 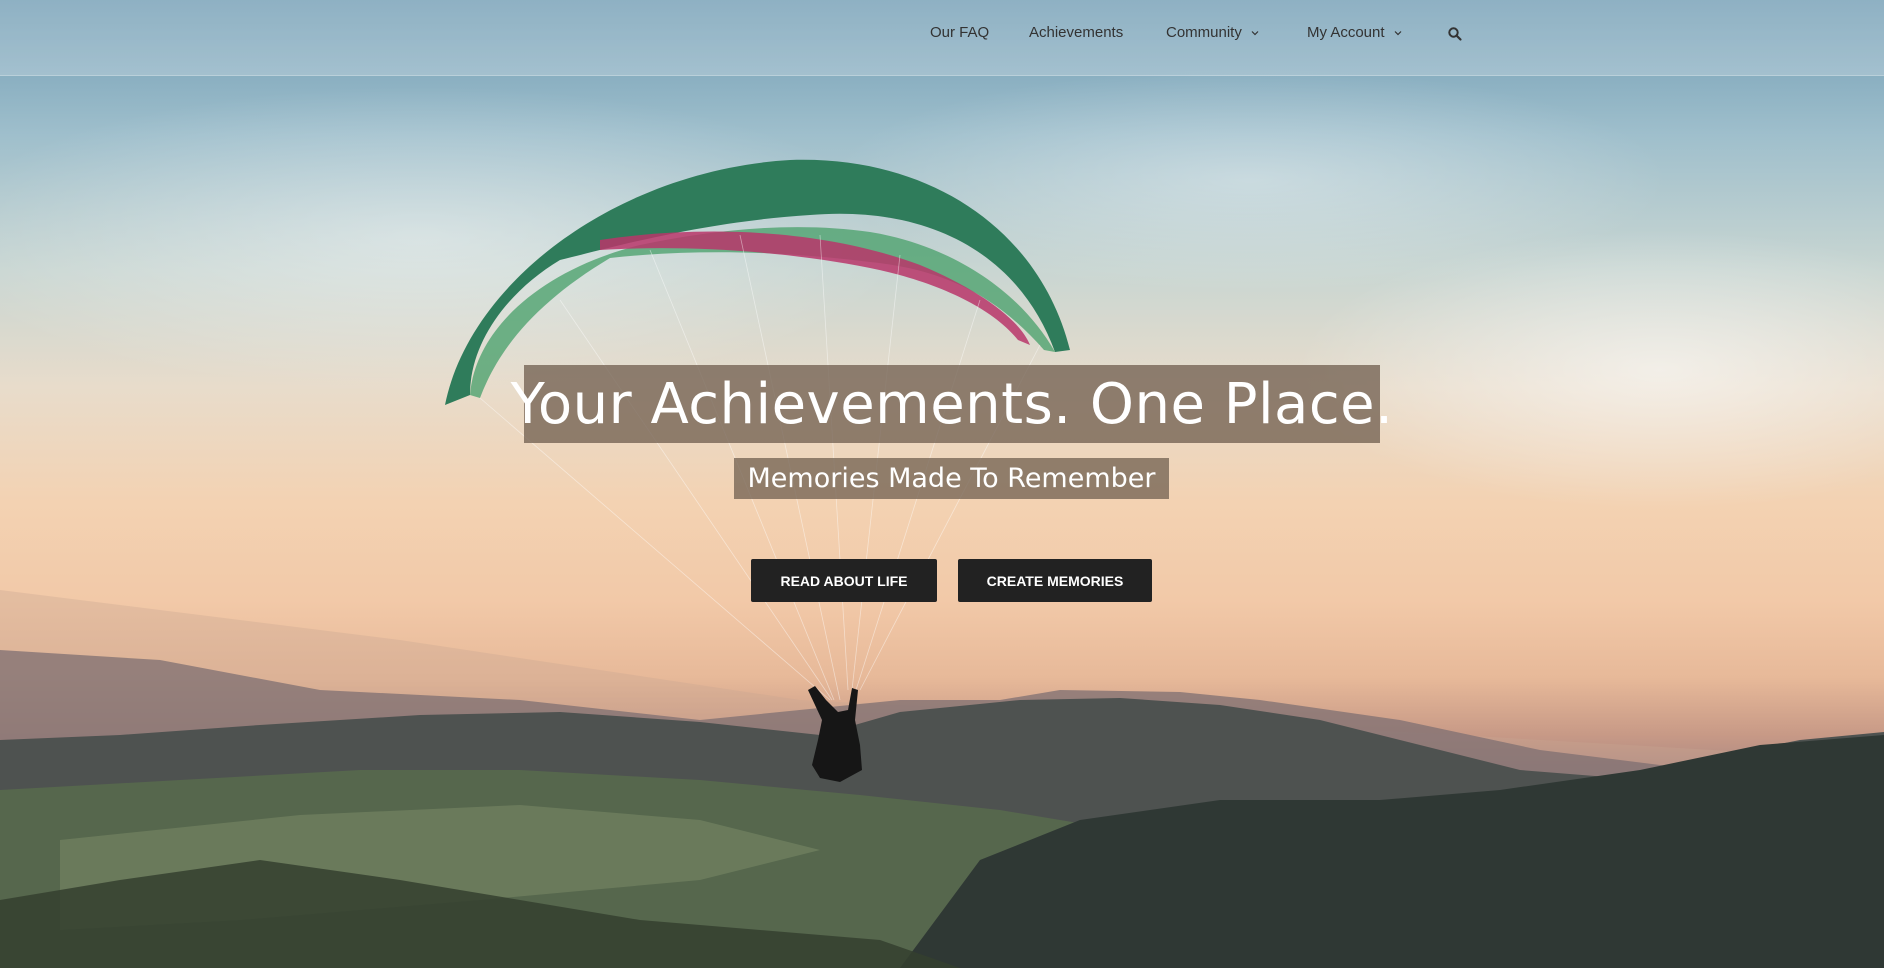 I want to click on hero-subtitle-box: Memories Made To Remember, so click(x=951, y=478).